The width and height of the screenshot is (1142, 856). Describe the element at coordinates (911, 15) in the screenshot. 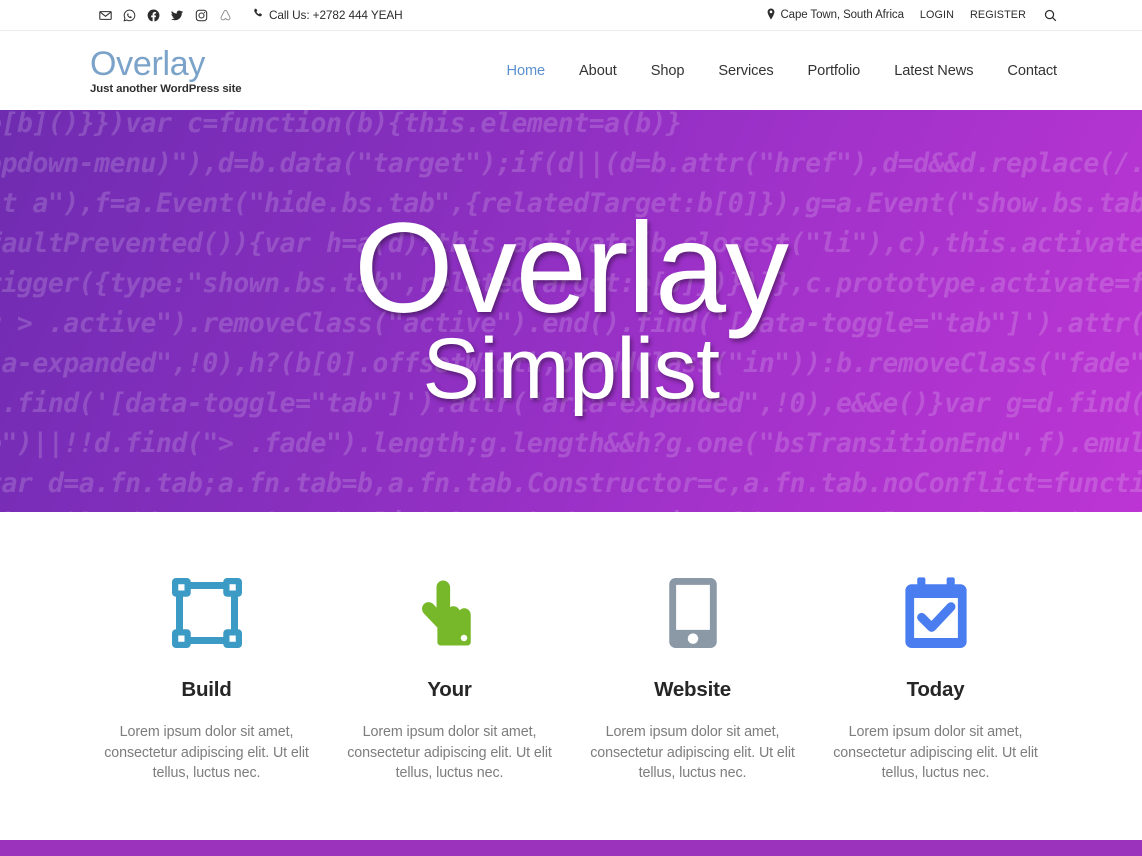

I see `top-bar-right: Cape Town, South Africa LOGIN REGISTER` at that location.